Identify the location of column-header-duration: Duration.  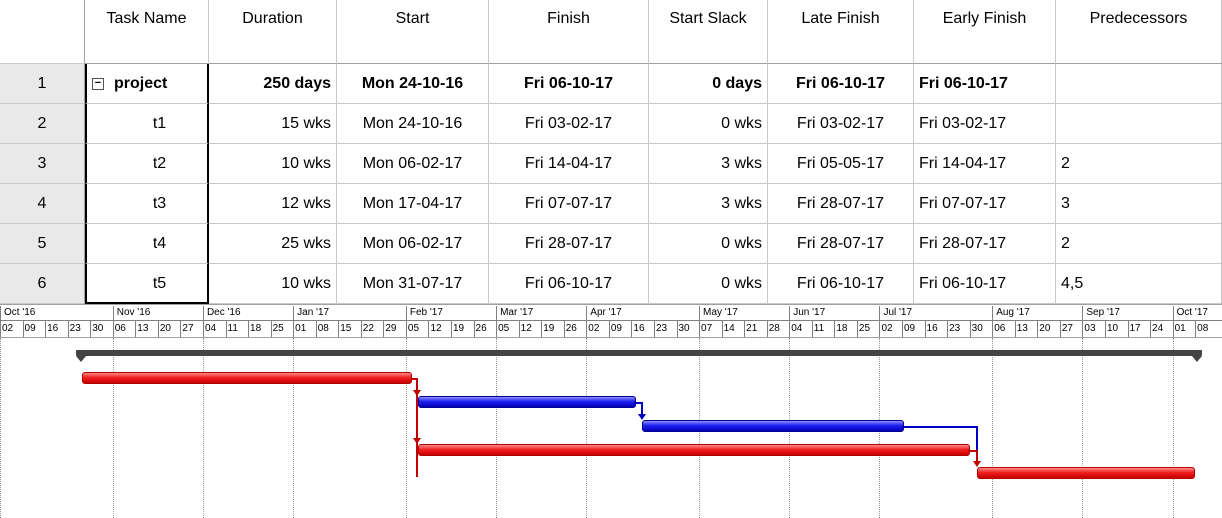
(273, 32).